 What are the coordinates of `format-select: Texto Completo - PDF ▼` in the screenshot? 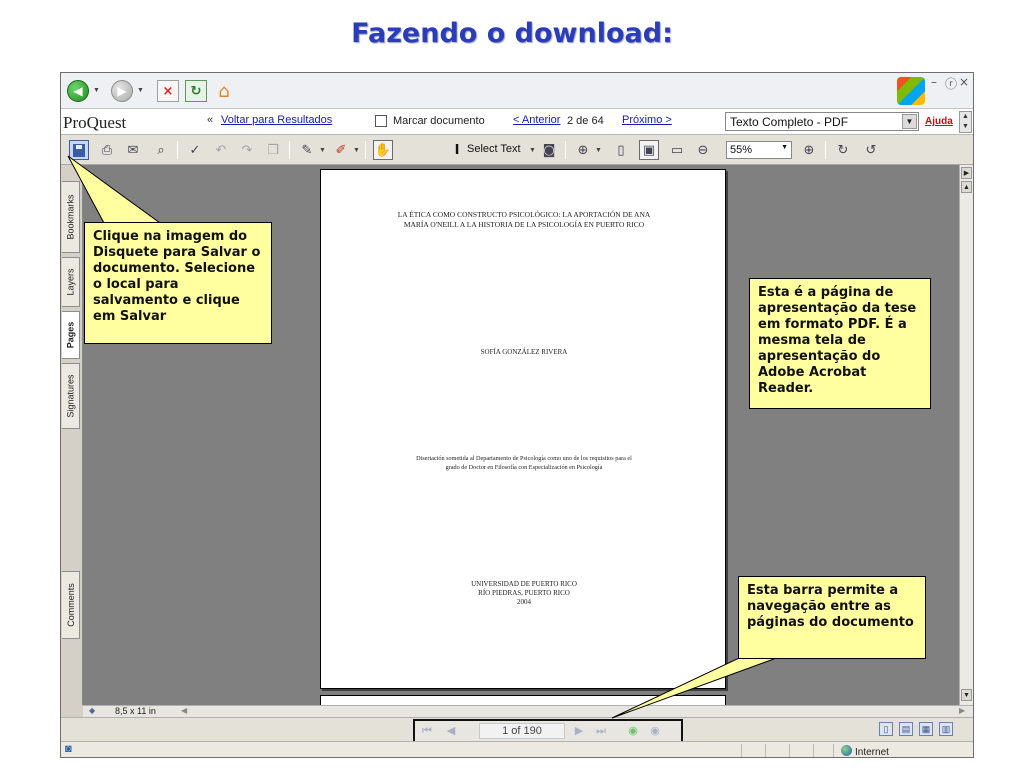 It's located at (822, 121).